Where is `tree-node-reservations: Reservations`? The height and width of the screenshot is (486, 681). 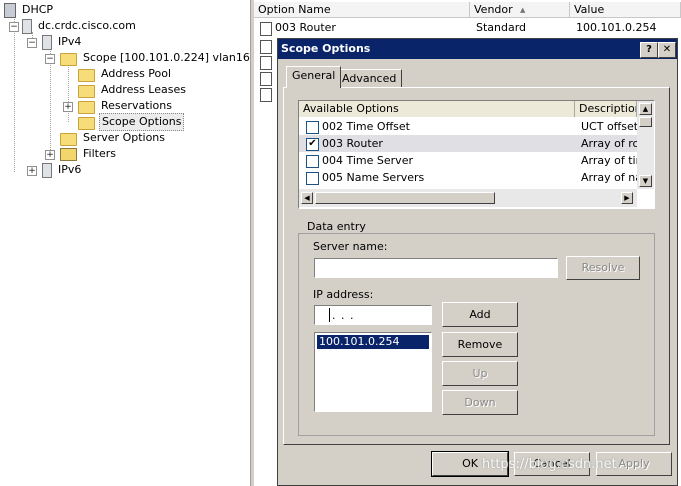
tree-node-reservations: Reservations is located at coordinates (126, 106).